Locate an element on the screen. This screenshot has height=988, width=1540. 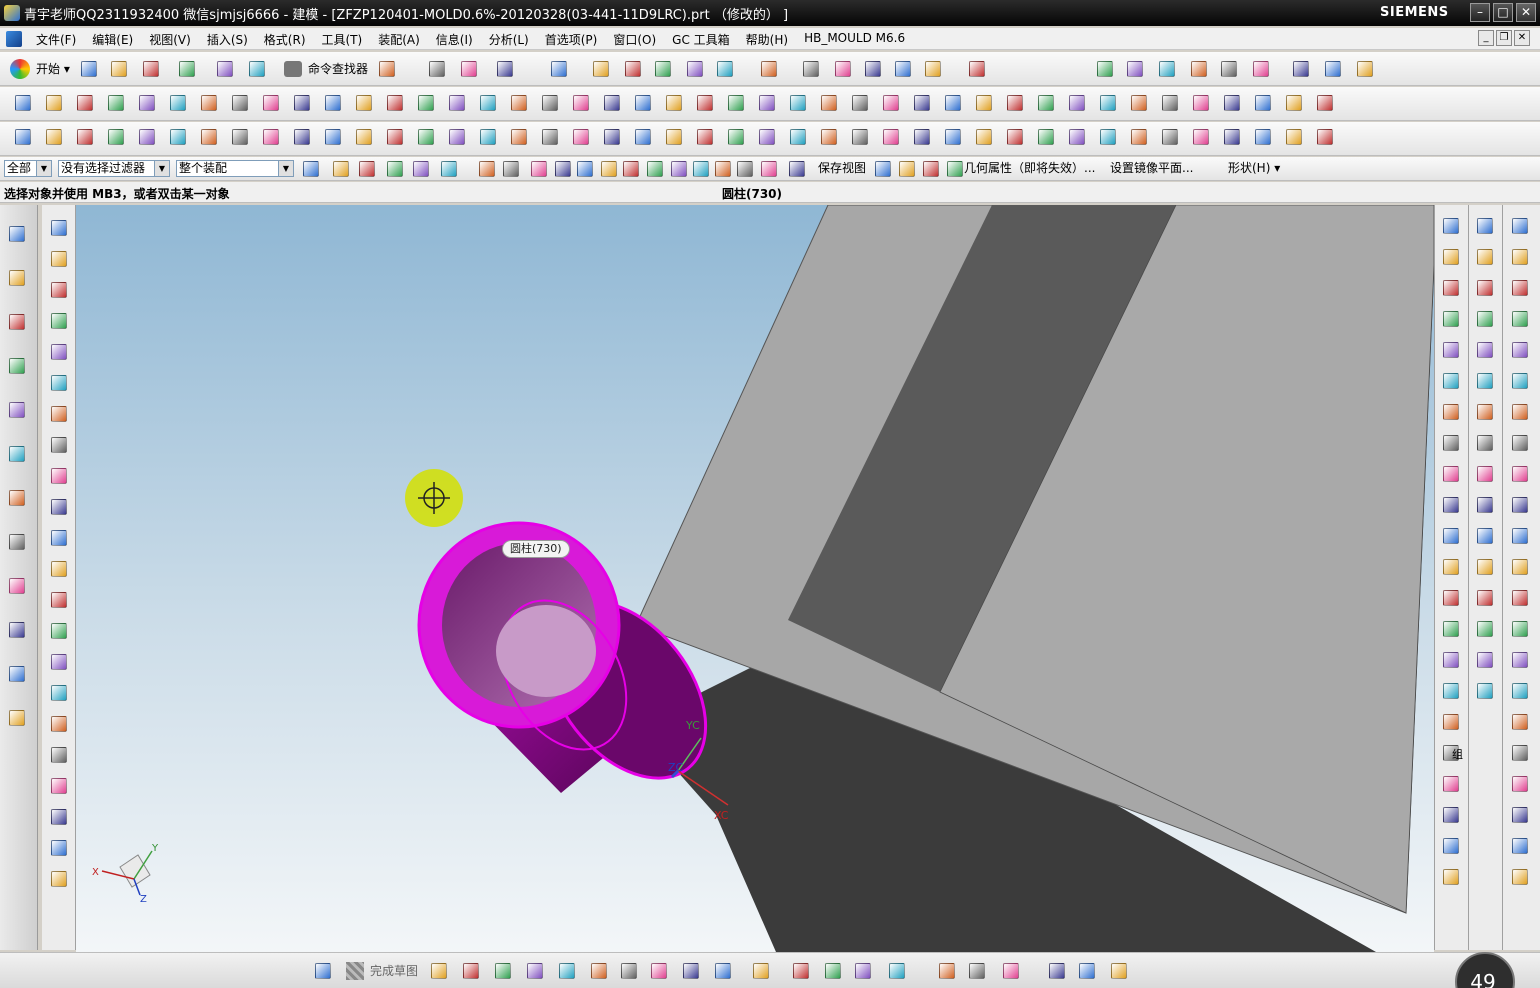
doc-minimize-button: _ is located at coordinates (1486, 38).